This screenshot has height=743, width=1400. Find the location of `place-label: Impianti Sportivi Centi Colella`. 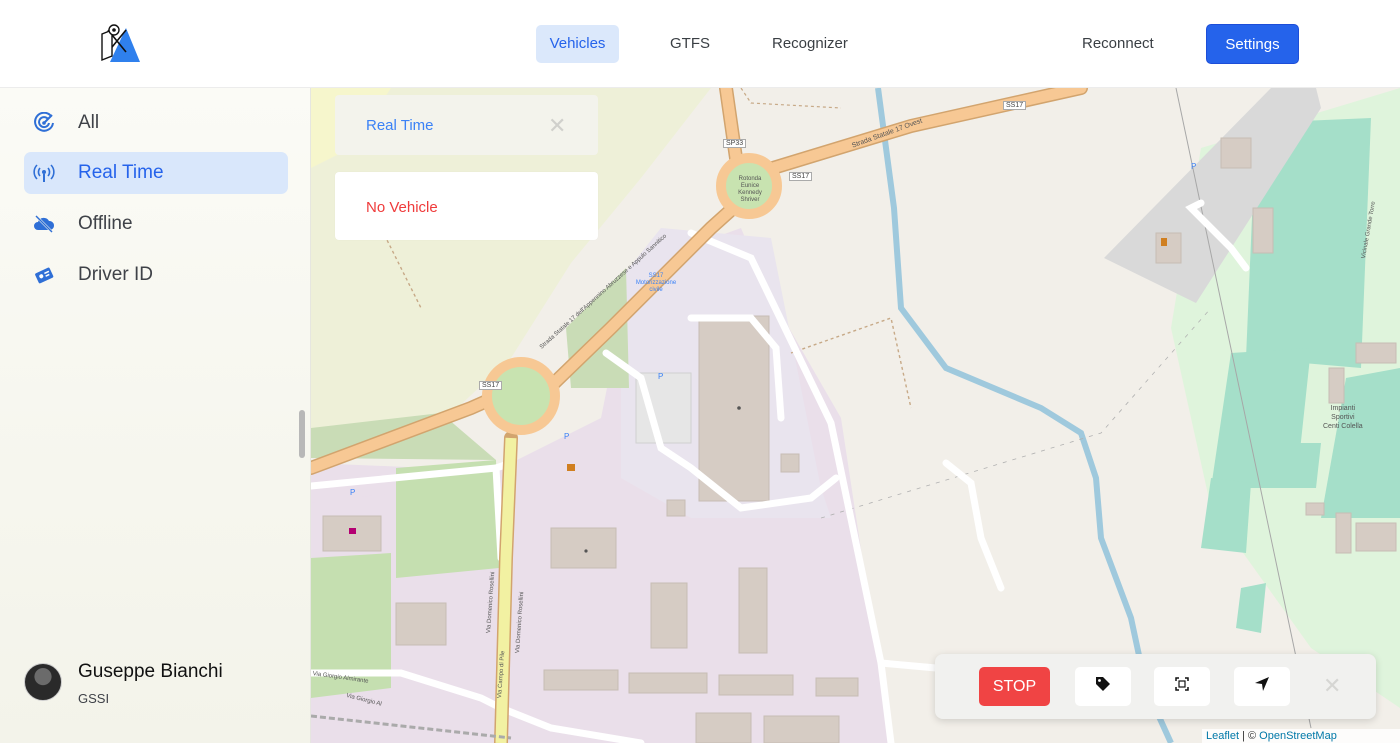

place-label: Impianti Sportivi Centi Colella is located at coordinates (1343, 417).